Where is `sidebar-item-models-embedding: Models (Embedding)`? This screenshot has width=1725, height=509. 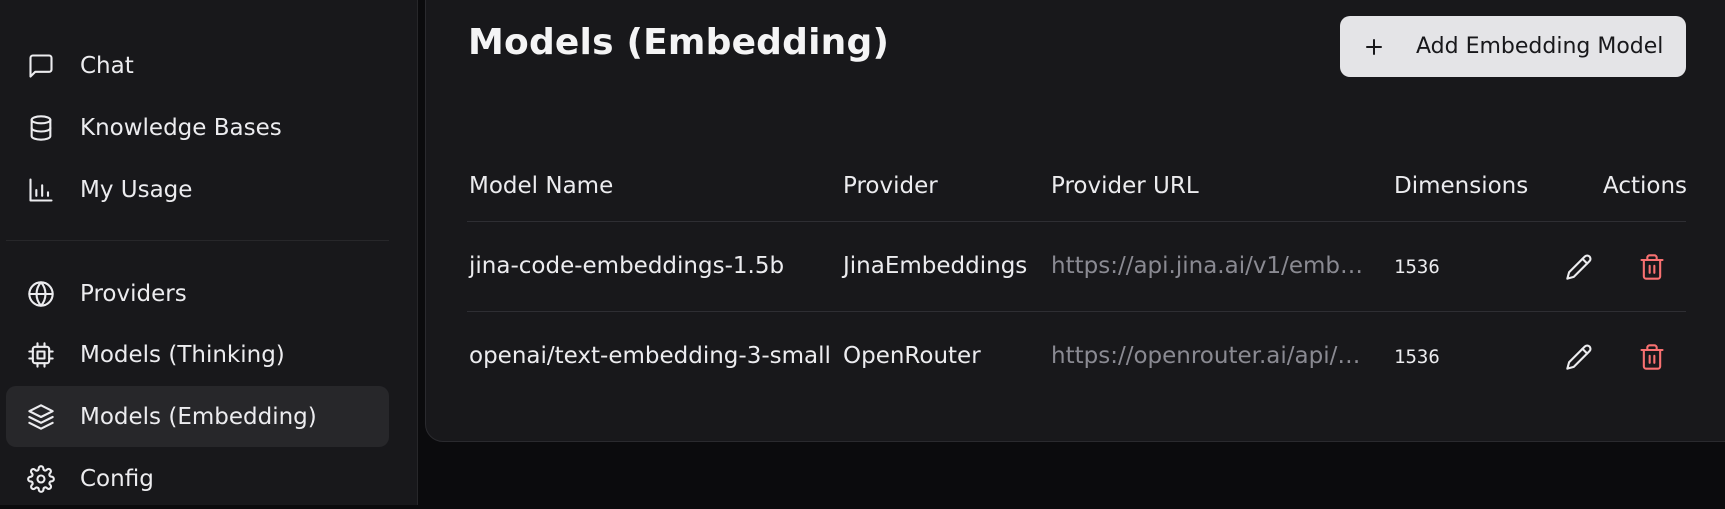 sidebar-item-models-embedding: Models (Embedding) is located at coordinates (197, 416).